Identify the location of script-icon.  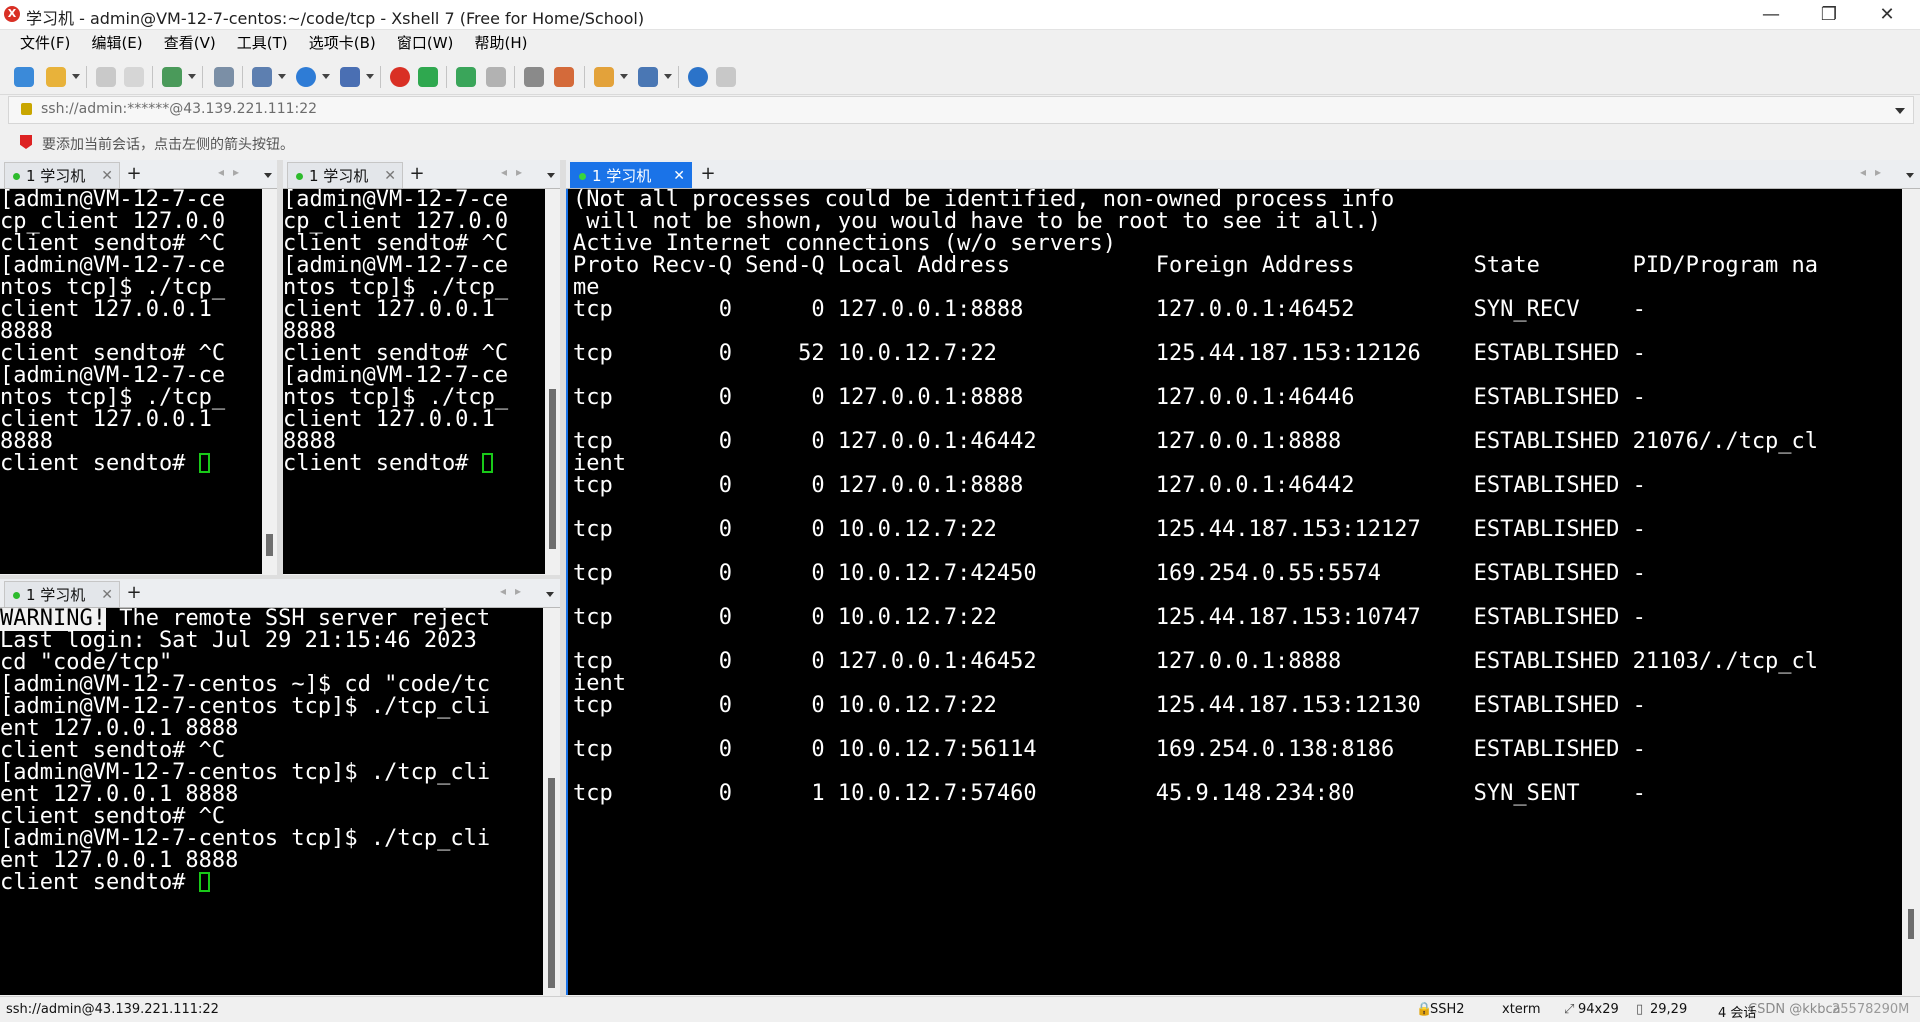
(564, 77).